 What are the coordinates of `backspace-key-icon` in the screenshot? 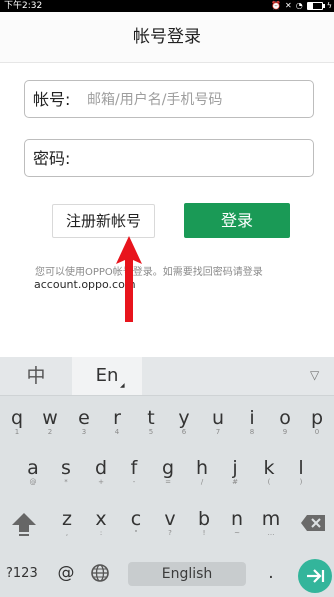 It's located at (313, 523).